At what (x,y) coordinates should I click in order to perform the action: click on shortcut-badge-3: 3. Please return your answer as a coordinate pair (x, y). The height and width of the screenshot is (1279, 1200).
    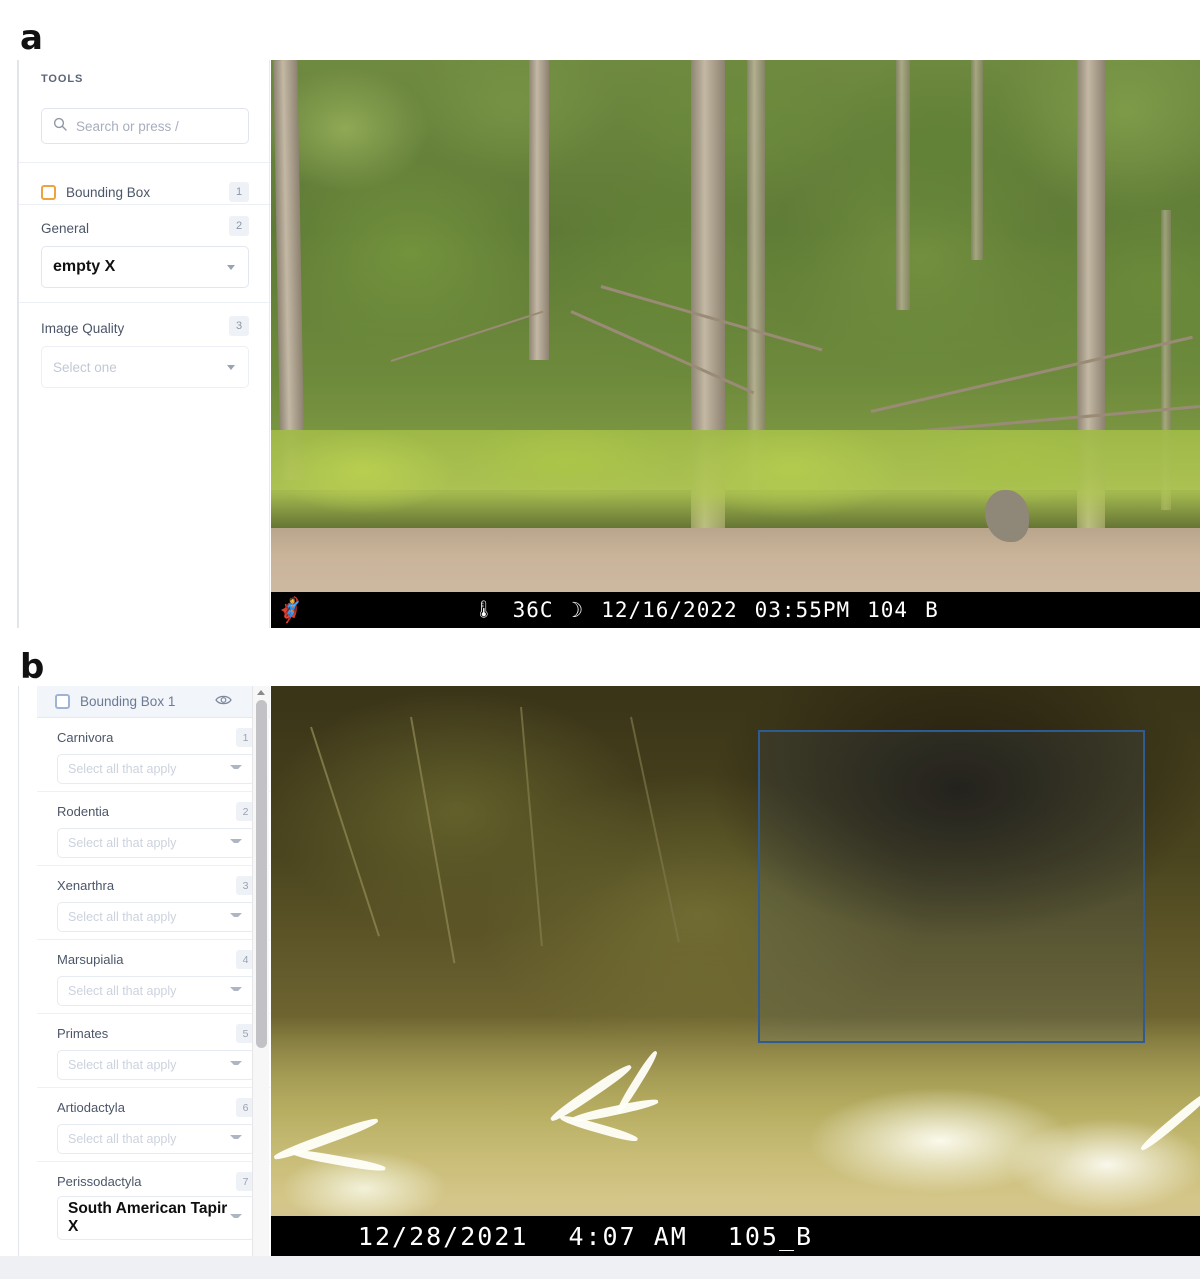
    Looking at the image, I should click on (239, 326).